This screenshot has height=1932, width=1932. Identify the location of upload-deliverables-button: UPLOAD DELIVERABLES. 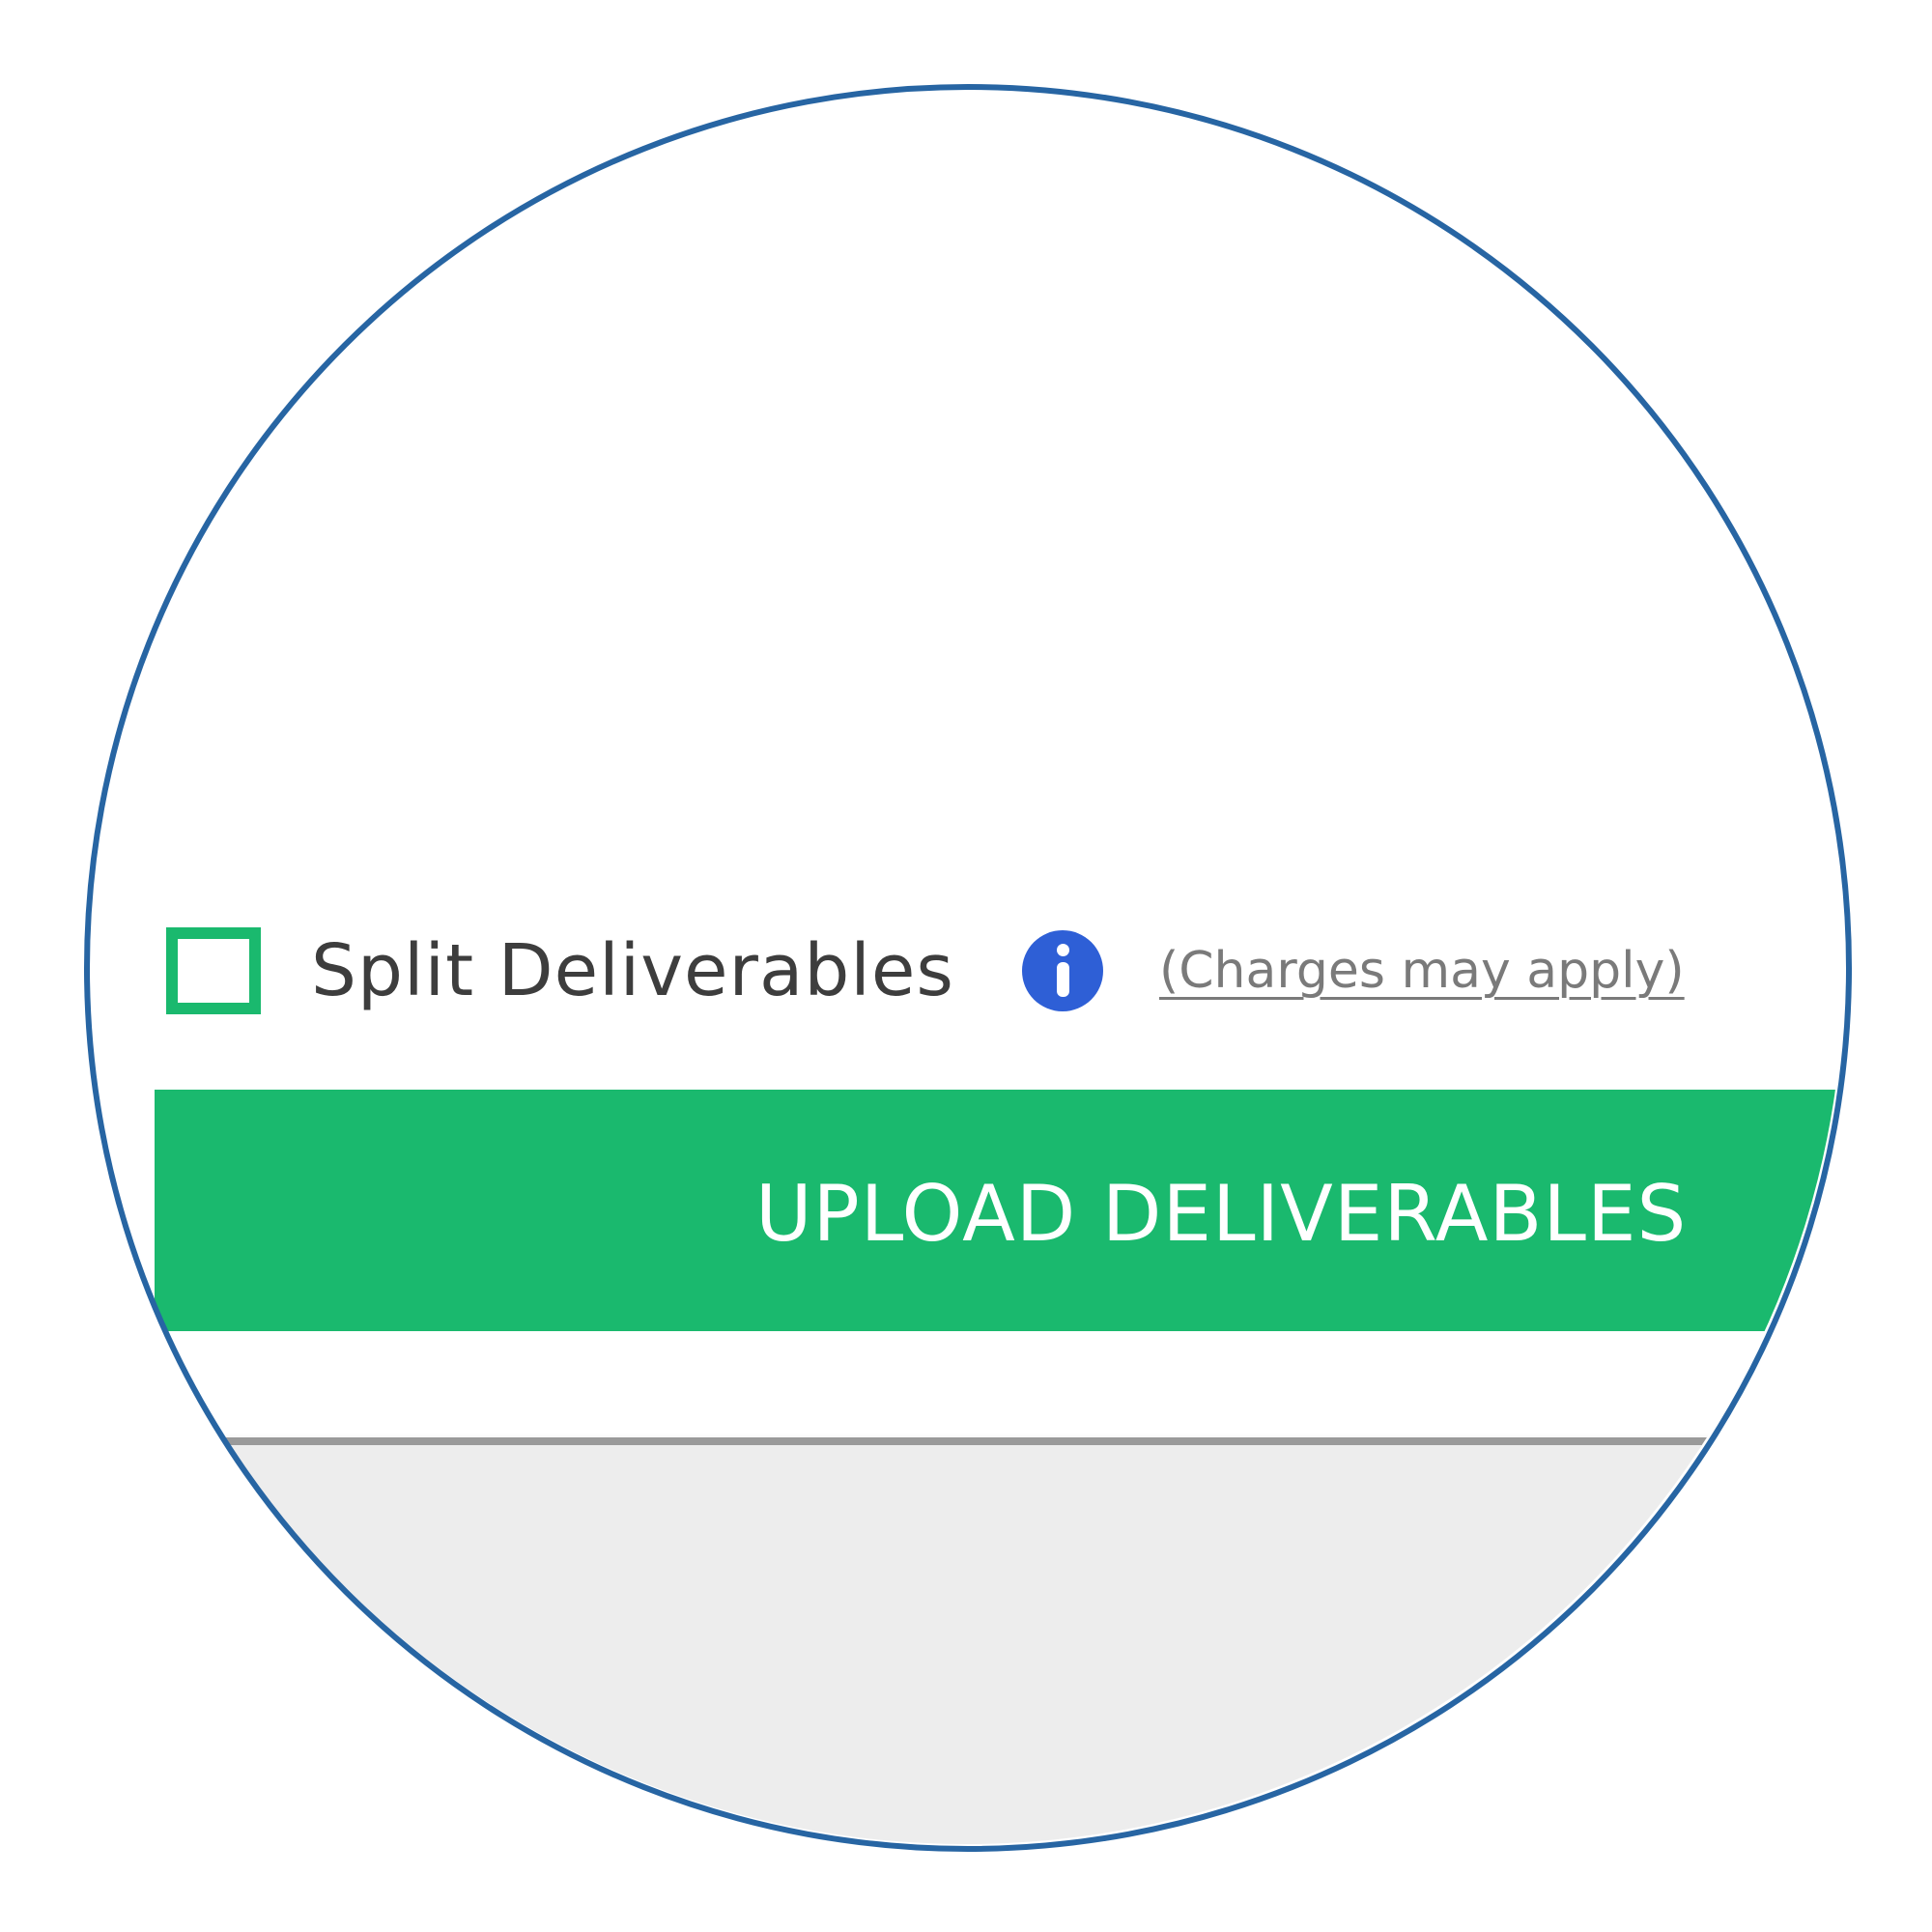
(999, 1210).